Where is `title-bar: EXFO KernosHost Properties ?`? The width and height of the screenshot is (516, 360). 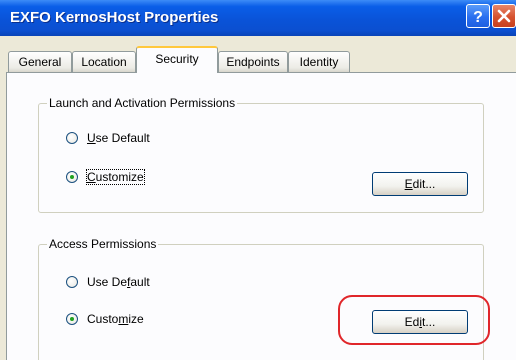
title-bar: EXFO KernosHost Properties ? is located at coordinates (258, 18).